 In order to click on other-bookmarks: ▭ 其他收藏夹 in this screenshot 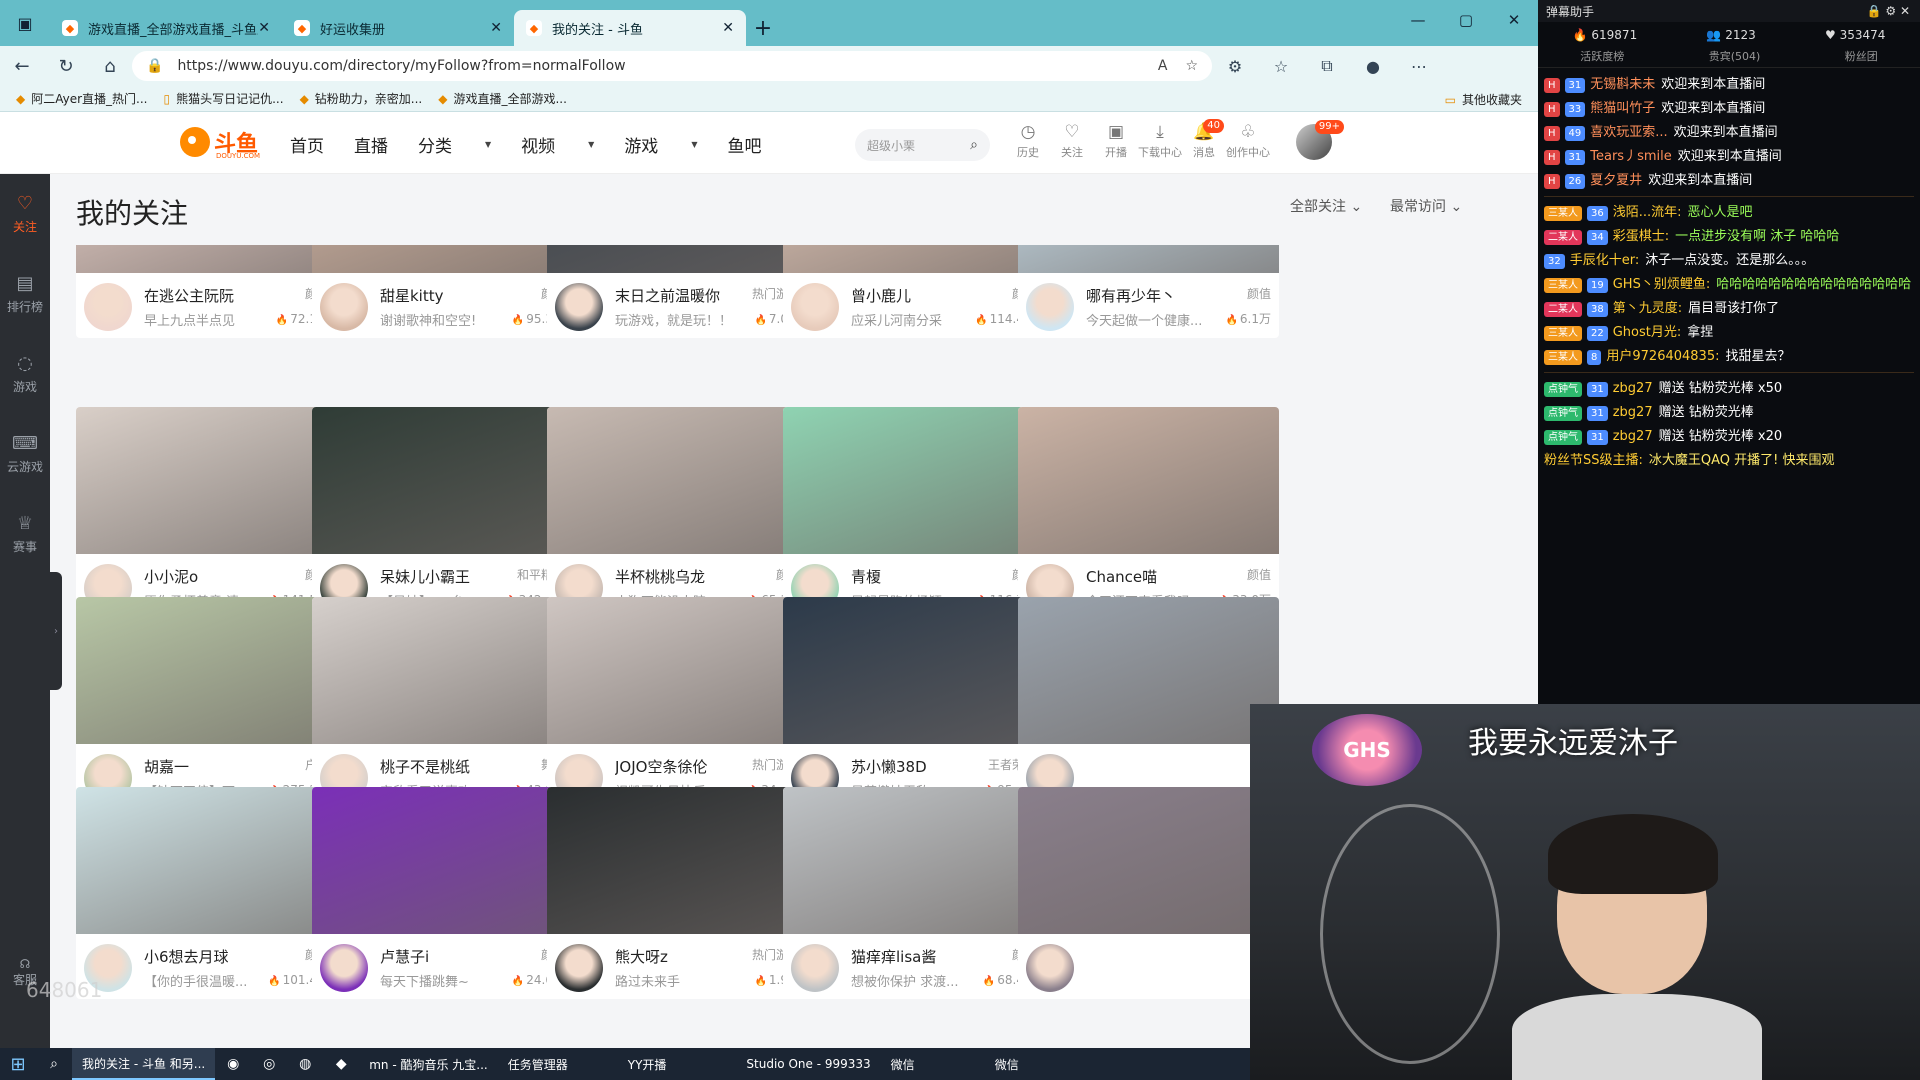, I will do `click(1483, 99)`.